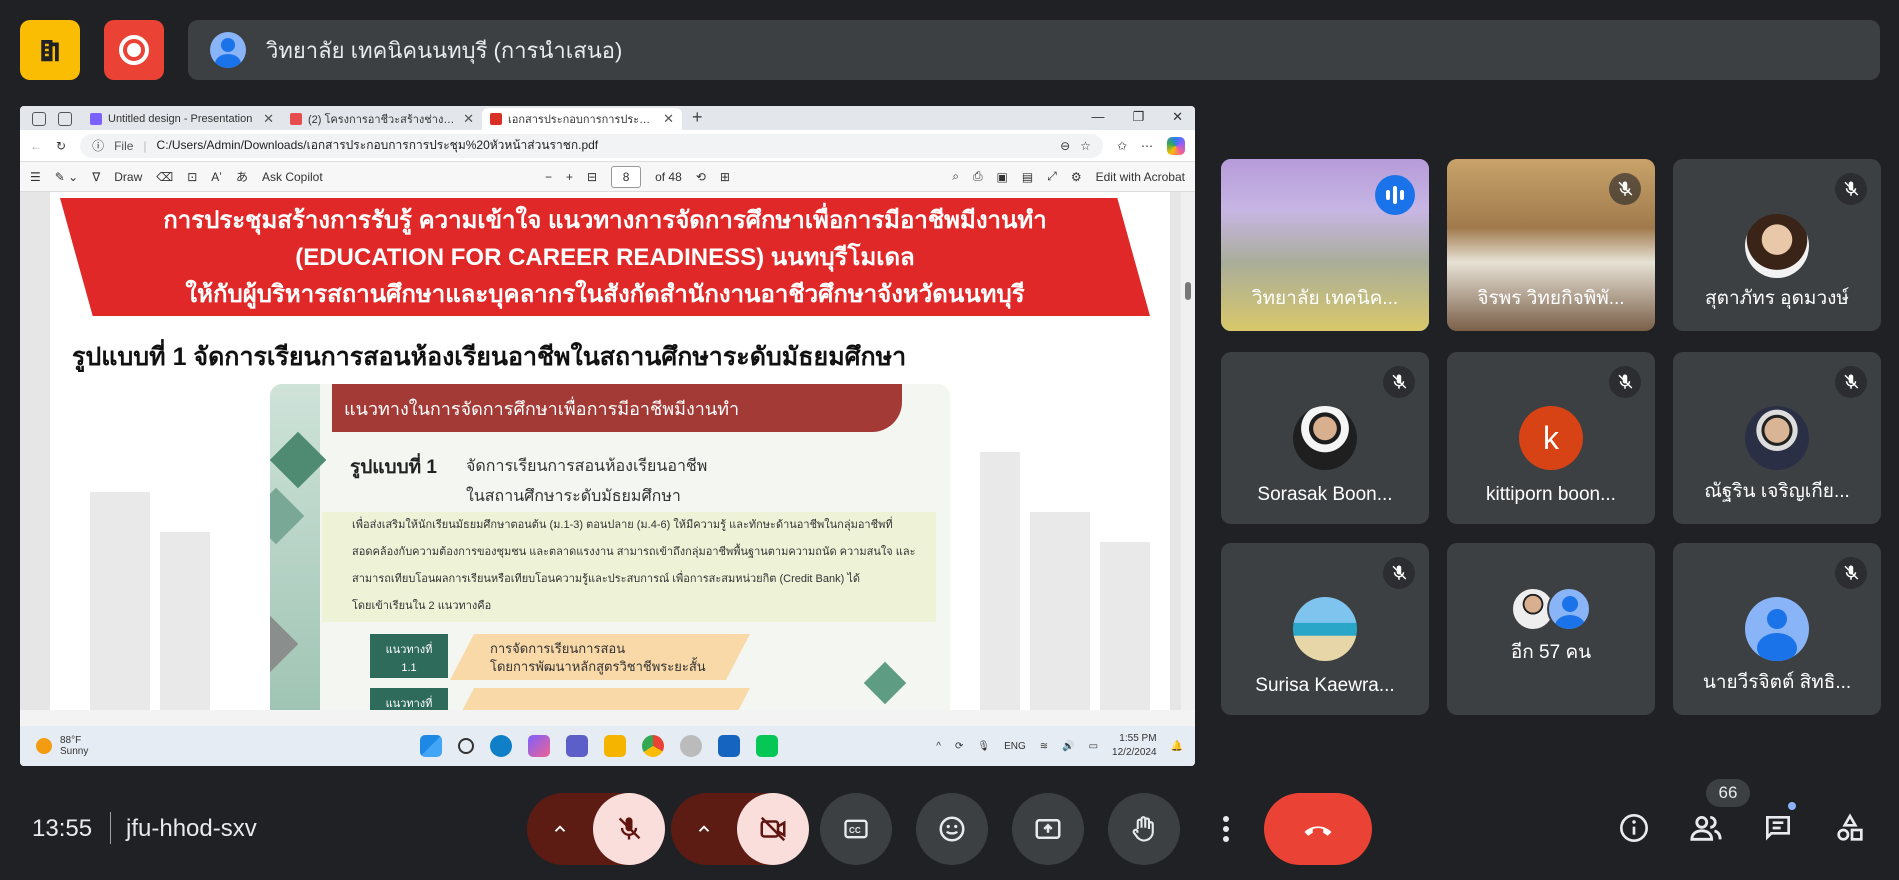 The image size is (1899, 880). I want to click on others-tile: อีก 57 คน, so click(1551, 629).